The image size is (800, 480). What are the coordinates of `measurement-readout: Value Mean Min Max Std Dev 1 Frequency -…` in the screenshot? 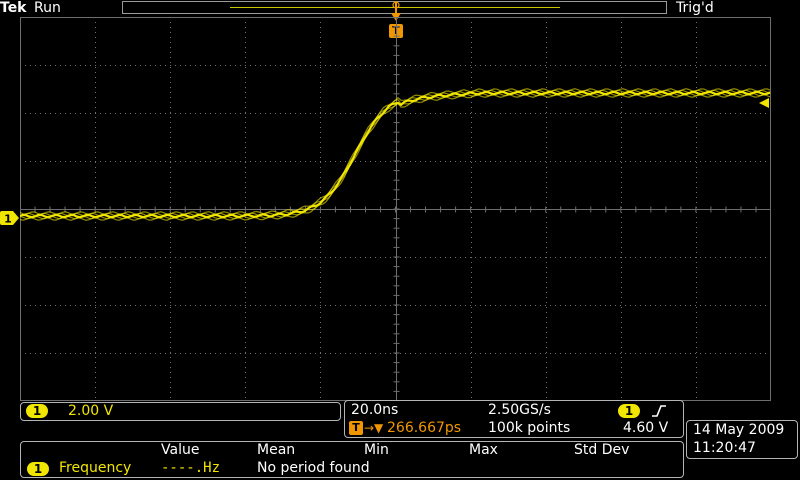 It's located at (352, 459).